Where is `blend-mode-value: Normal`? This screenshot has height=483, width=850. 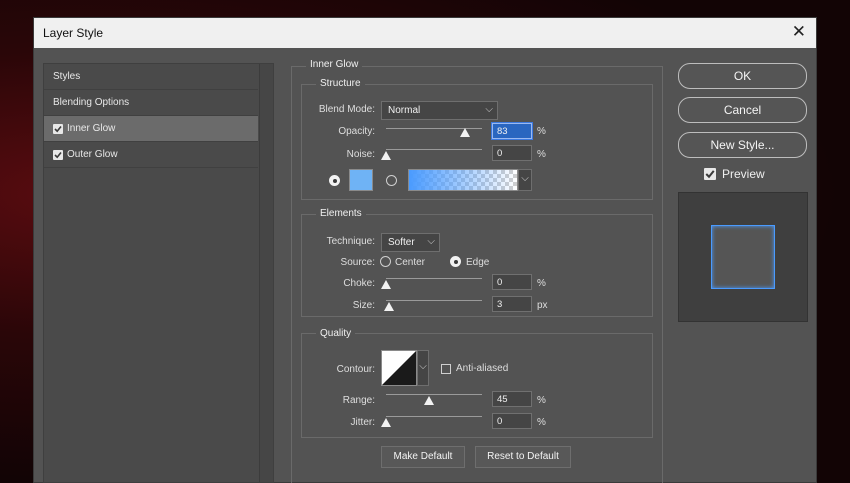
blend-mode-value: Normal is located at coordinates (404, 110).